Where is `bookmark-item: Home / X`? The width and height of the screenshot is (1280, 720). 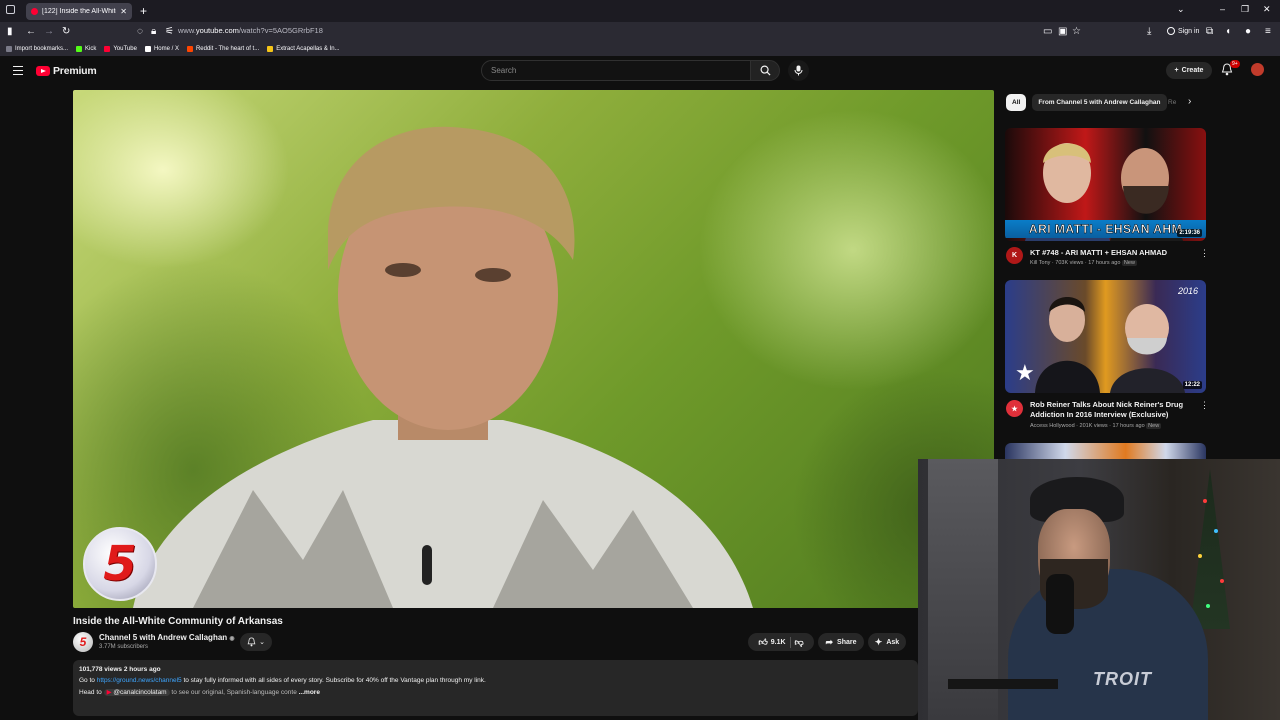
bookmark-item: Home / X is located at coordinates (161, 49).